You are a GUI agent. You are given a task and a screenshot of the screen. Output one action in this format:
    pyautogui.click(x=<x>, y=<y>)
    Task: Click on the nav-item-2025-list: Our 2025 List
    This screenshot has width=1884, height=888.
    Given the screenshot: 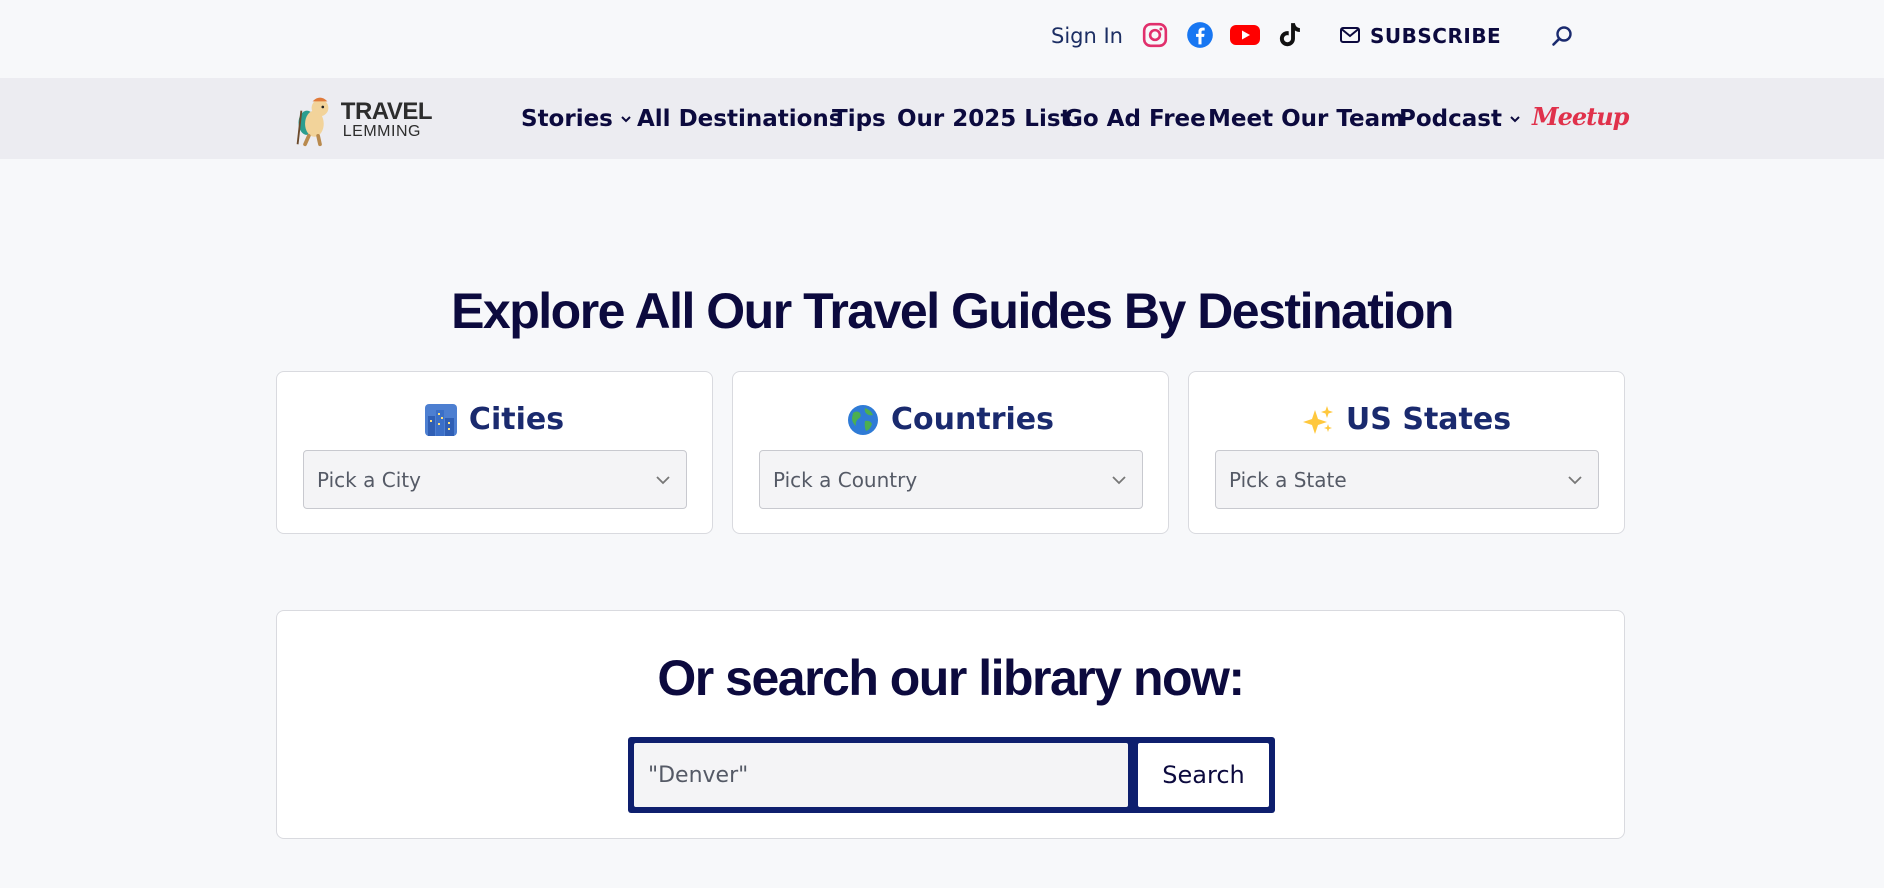 What is the action you would take?
    pyautogui.click(x=984, y=119)
    